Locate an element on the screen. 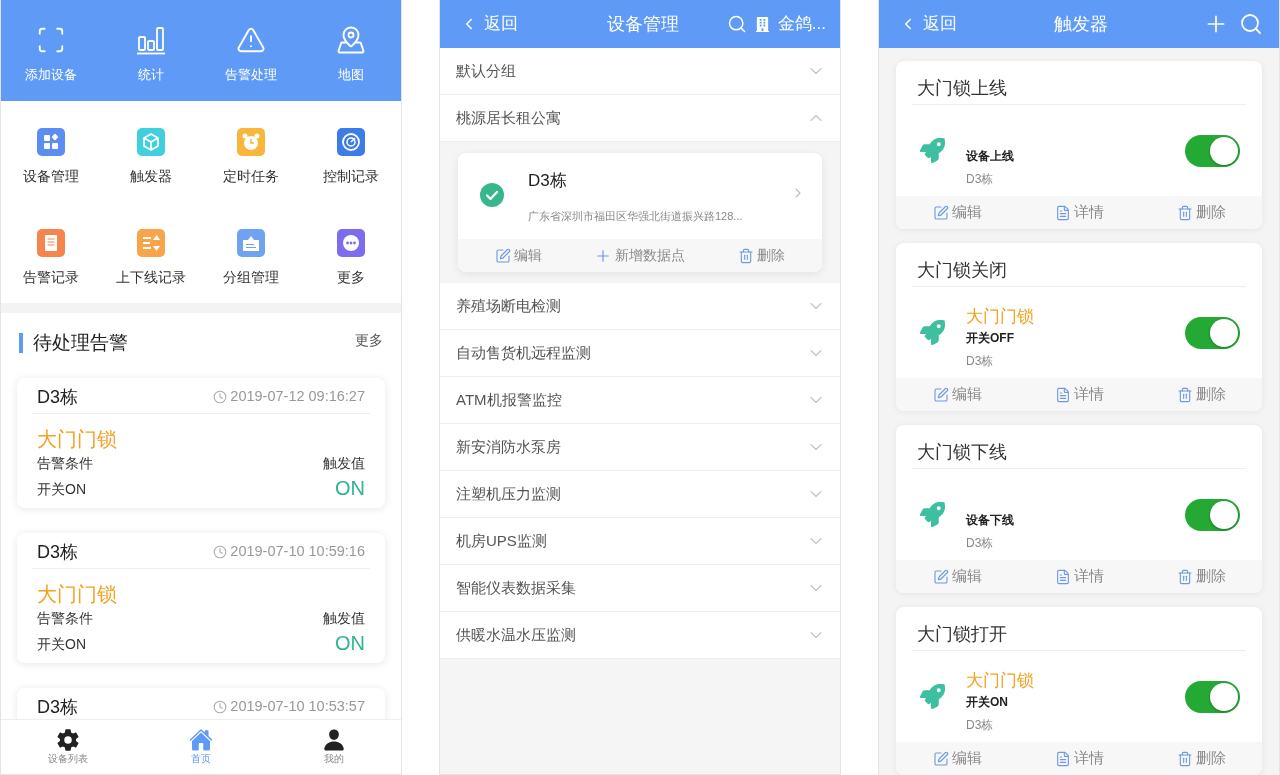 Image resolution: width=1280 pixels, height=775 pixels. feature-button: 定时任务 is located at coordinates (251, 151).